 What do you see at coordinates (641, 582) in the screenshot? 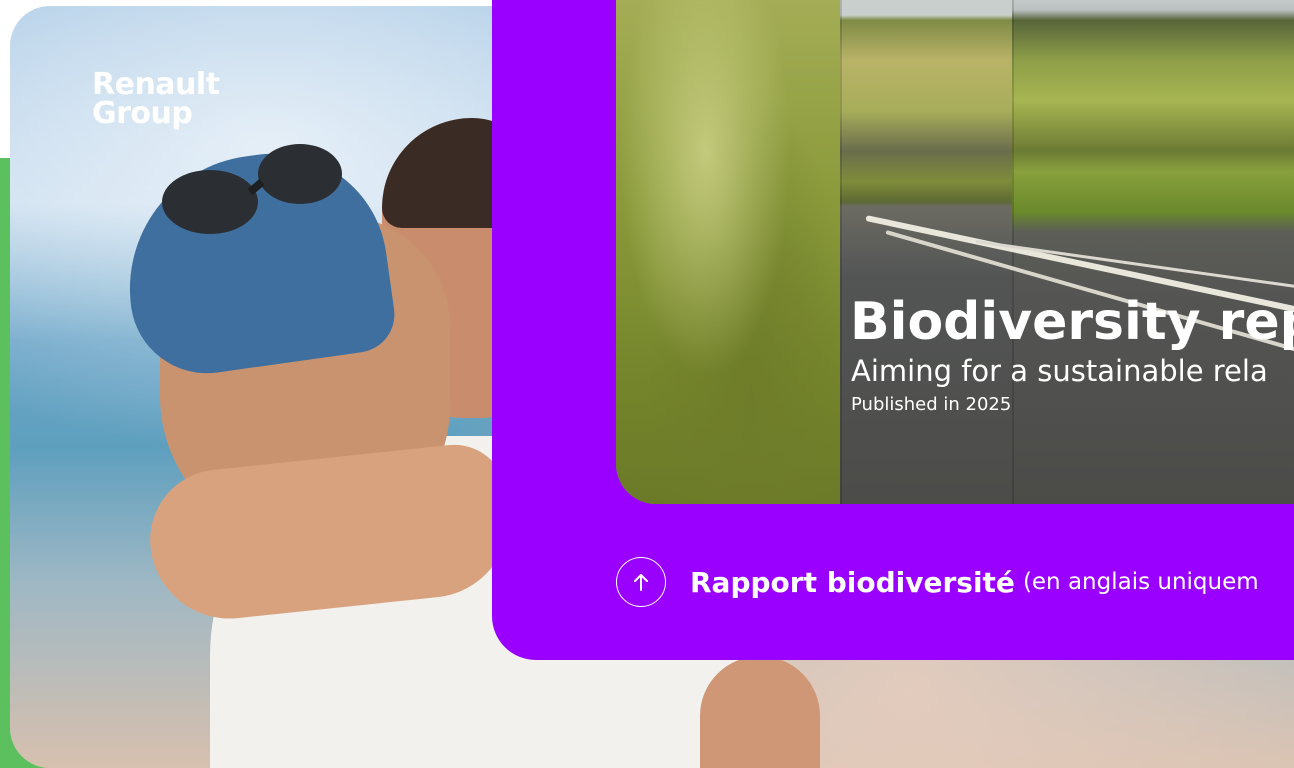
I see `arrow-up-icon` at bounding box center [641, 582].